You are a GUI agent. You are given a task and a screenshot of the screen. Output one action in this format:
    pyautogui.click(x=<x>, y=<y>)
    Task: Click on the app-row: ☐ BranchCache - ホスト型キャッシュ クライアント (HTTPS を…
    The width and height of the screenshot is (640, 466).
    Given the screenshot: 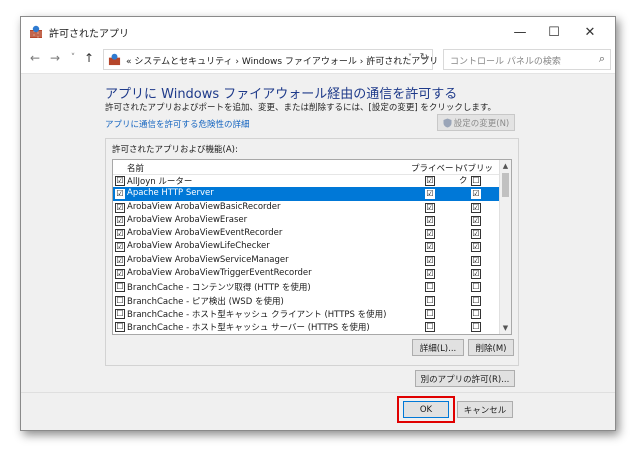 What is the action you would take?
    pyautogui.click(x=306, y=313)
    